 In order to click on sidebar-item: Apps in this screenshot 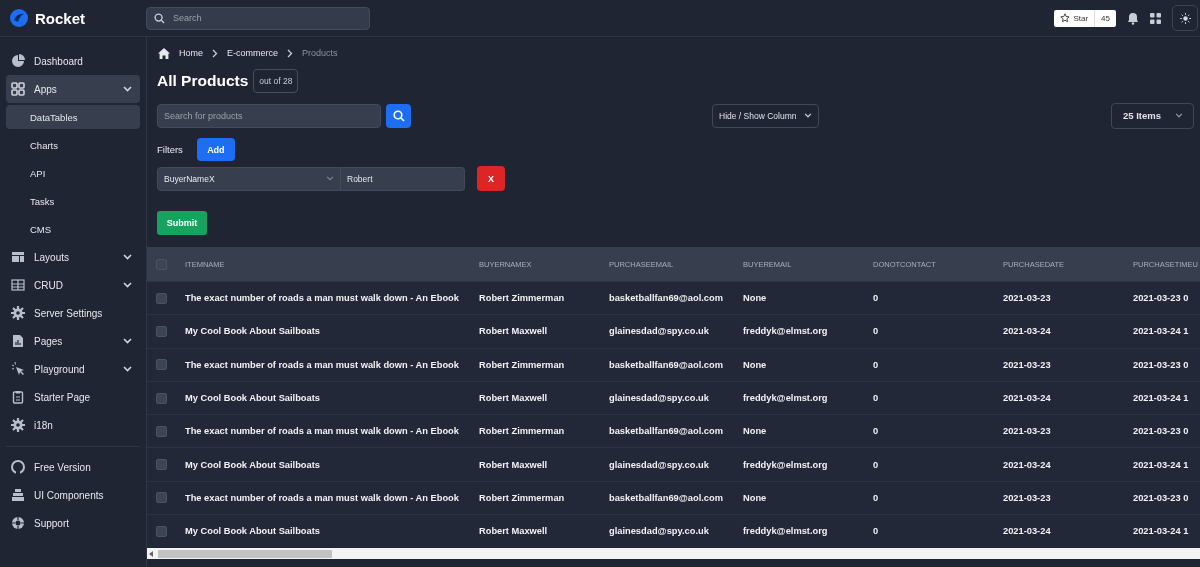, I will do `click(73, 89)`.